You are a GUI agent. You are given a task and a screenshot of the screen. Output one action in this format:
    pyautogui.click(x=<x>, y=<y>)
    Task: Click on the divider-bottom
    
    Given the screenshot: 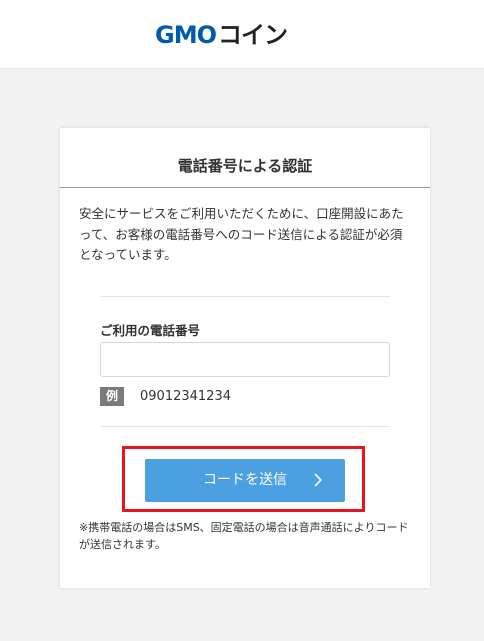 What is the action you would take?
    pyautogui.click(x=245, y=426)
    